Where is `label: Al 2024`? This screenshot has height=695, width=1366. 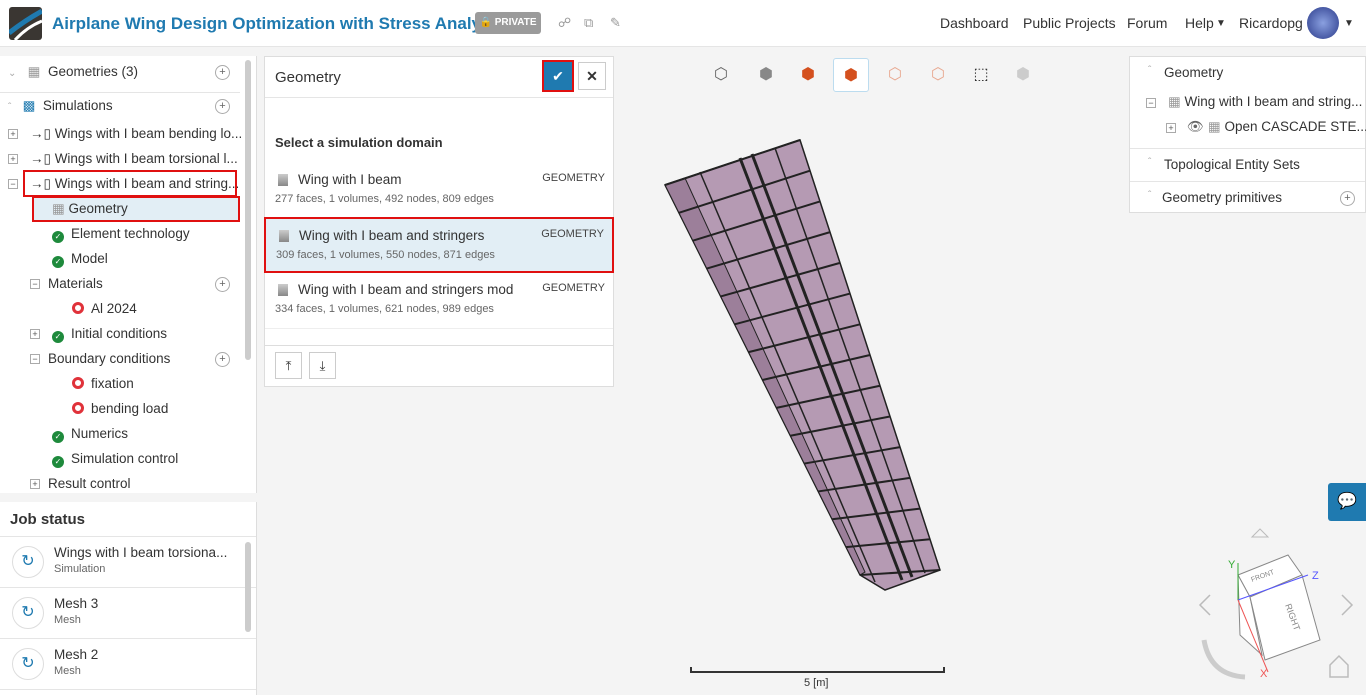 label: Al 2024 is located at coordinates (114, 308).